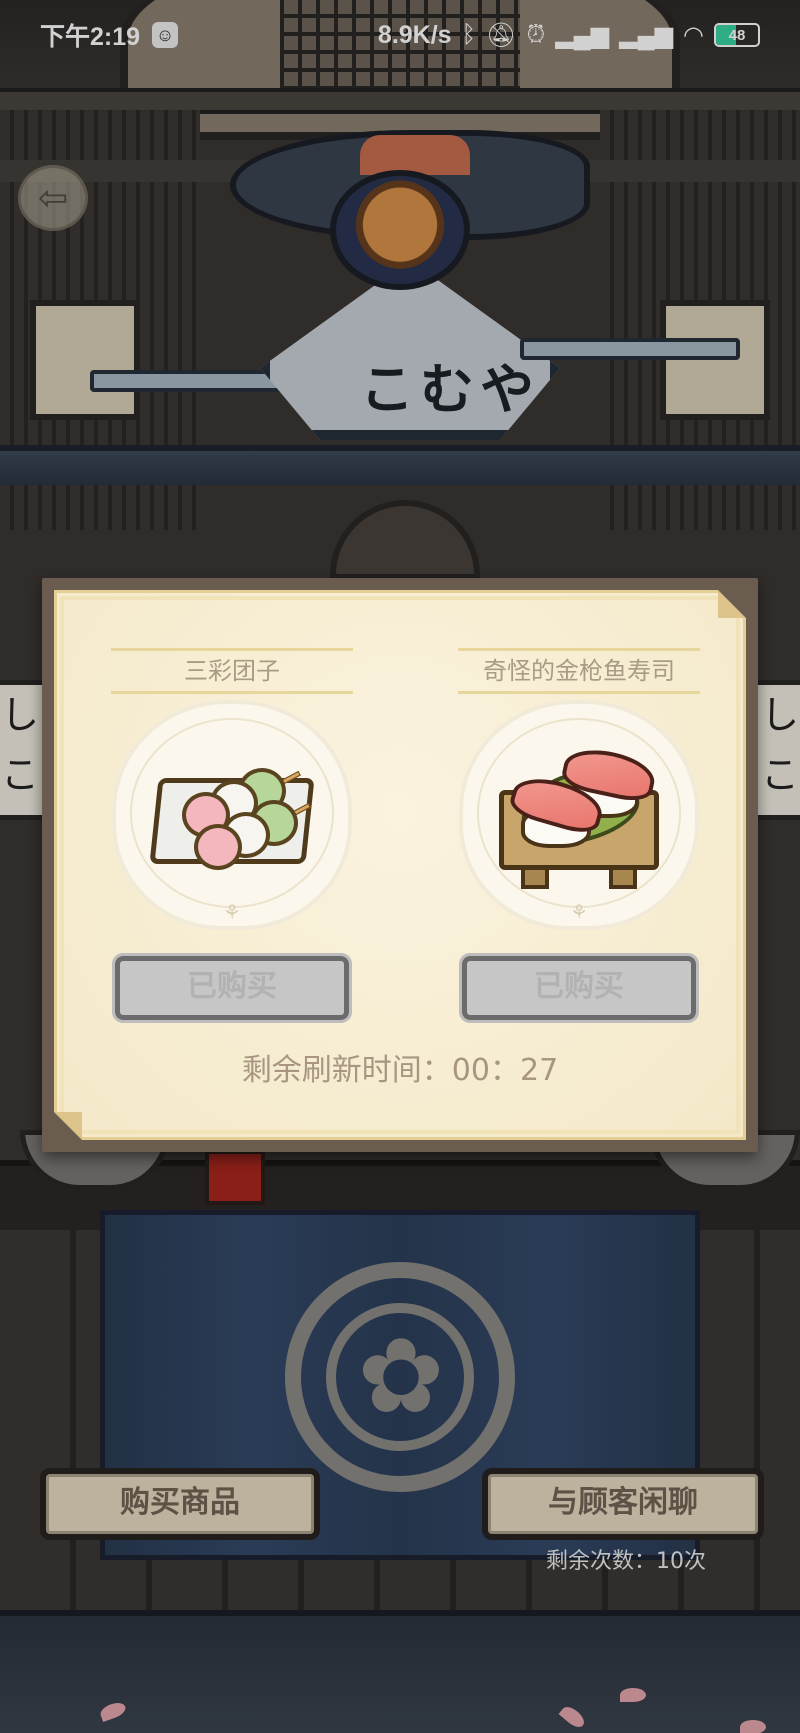 Image resolution: width=800 pixels, height=1733 pixels. Describe the element at coordinates (232, 671) in the screenshot. I see `item-name: 三彩团子` at that location.